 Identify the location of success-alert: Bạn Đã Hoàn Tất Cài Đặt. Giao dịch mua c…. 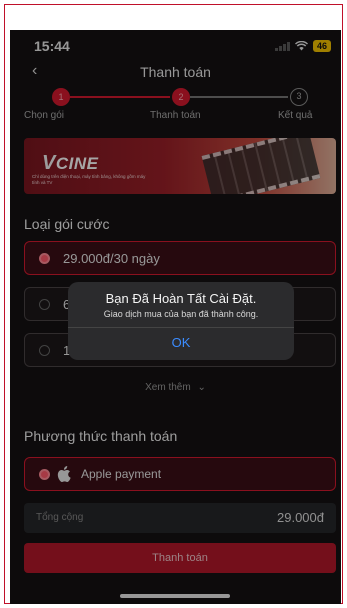
(181, 321).